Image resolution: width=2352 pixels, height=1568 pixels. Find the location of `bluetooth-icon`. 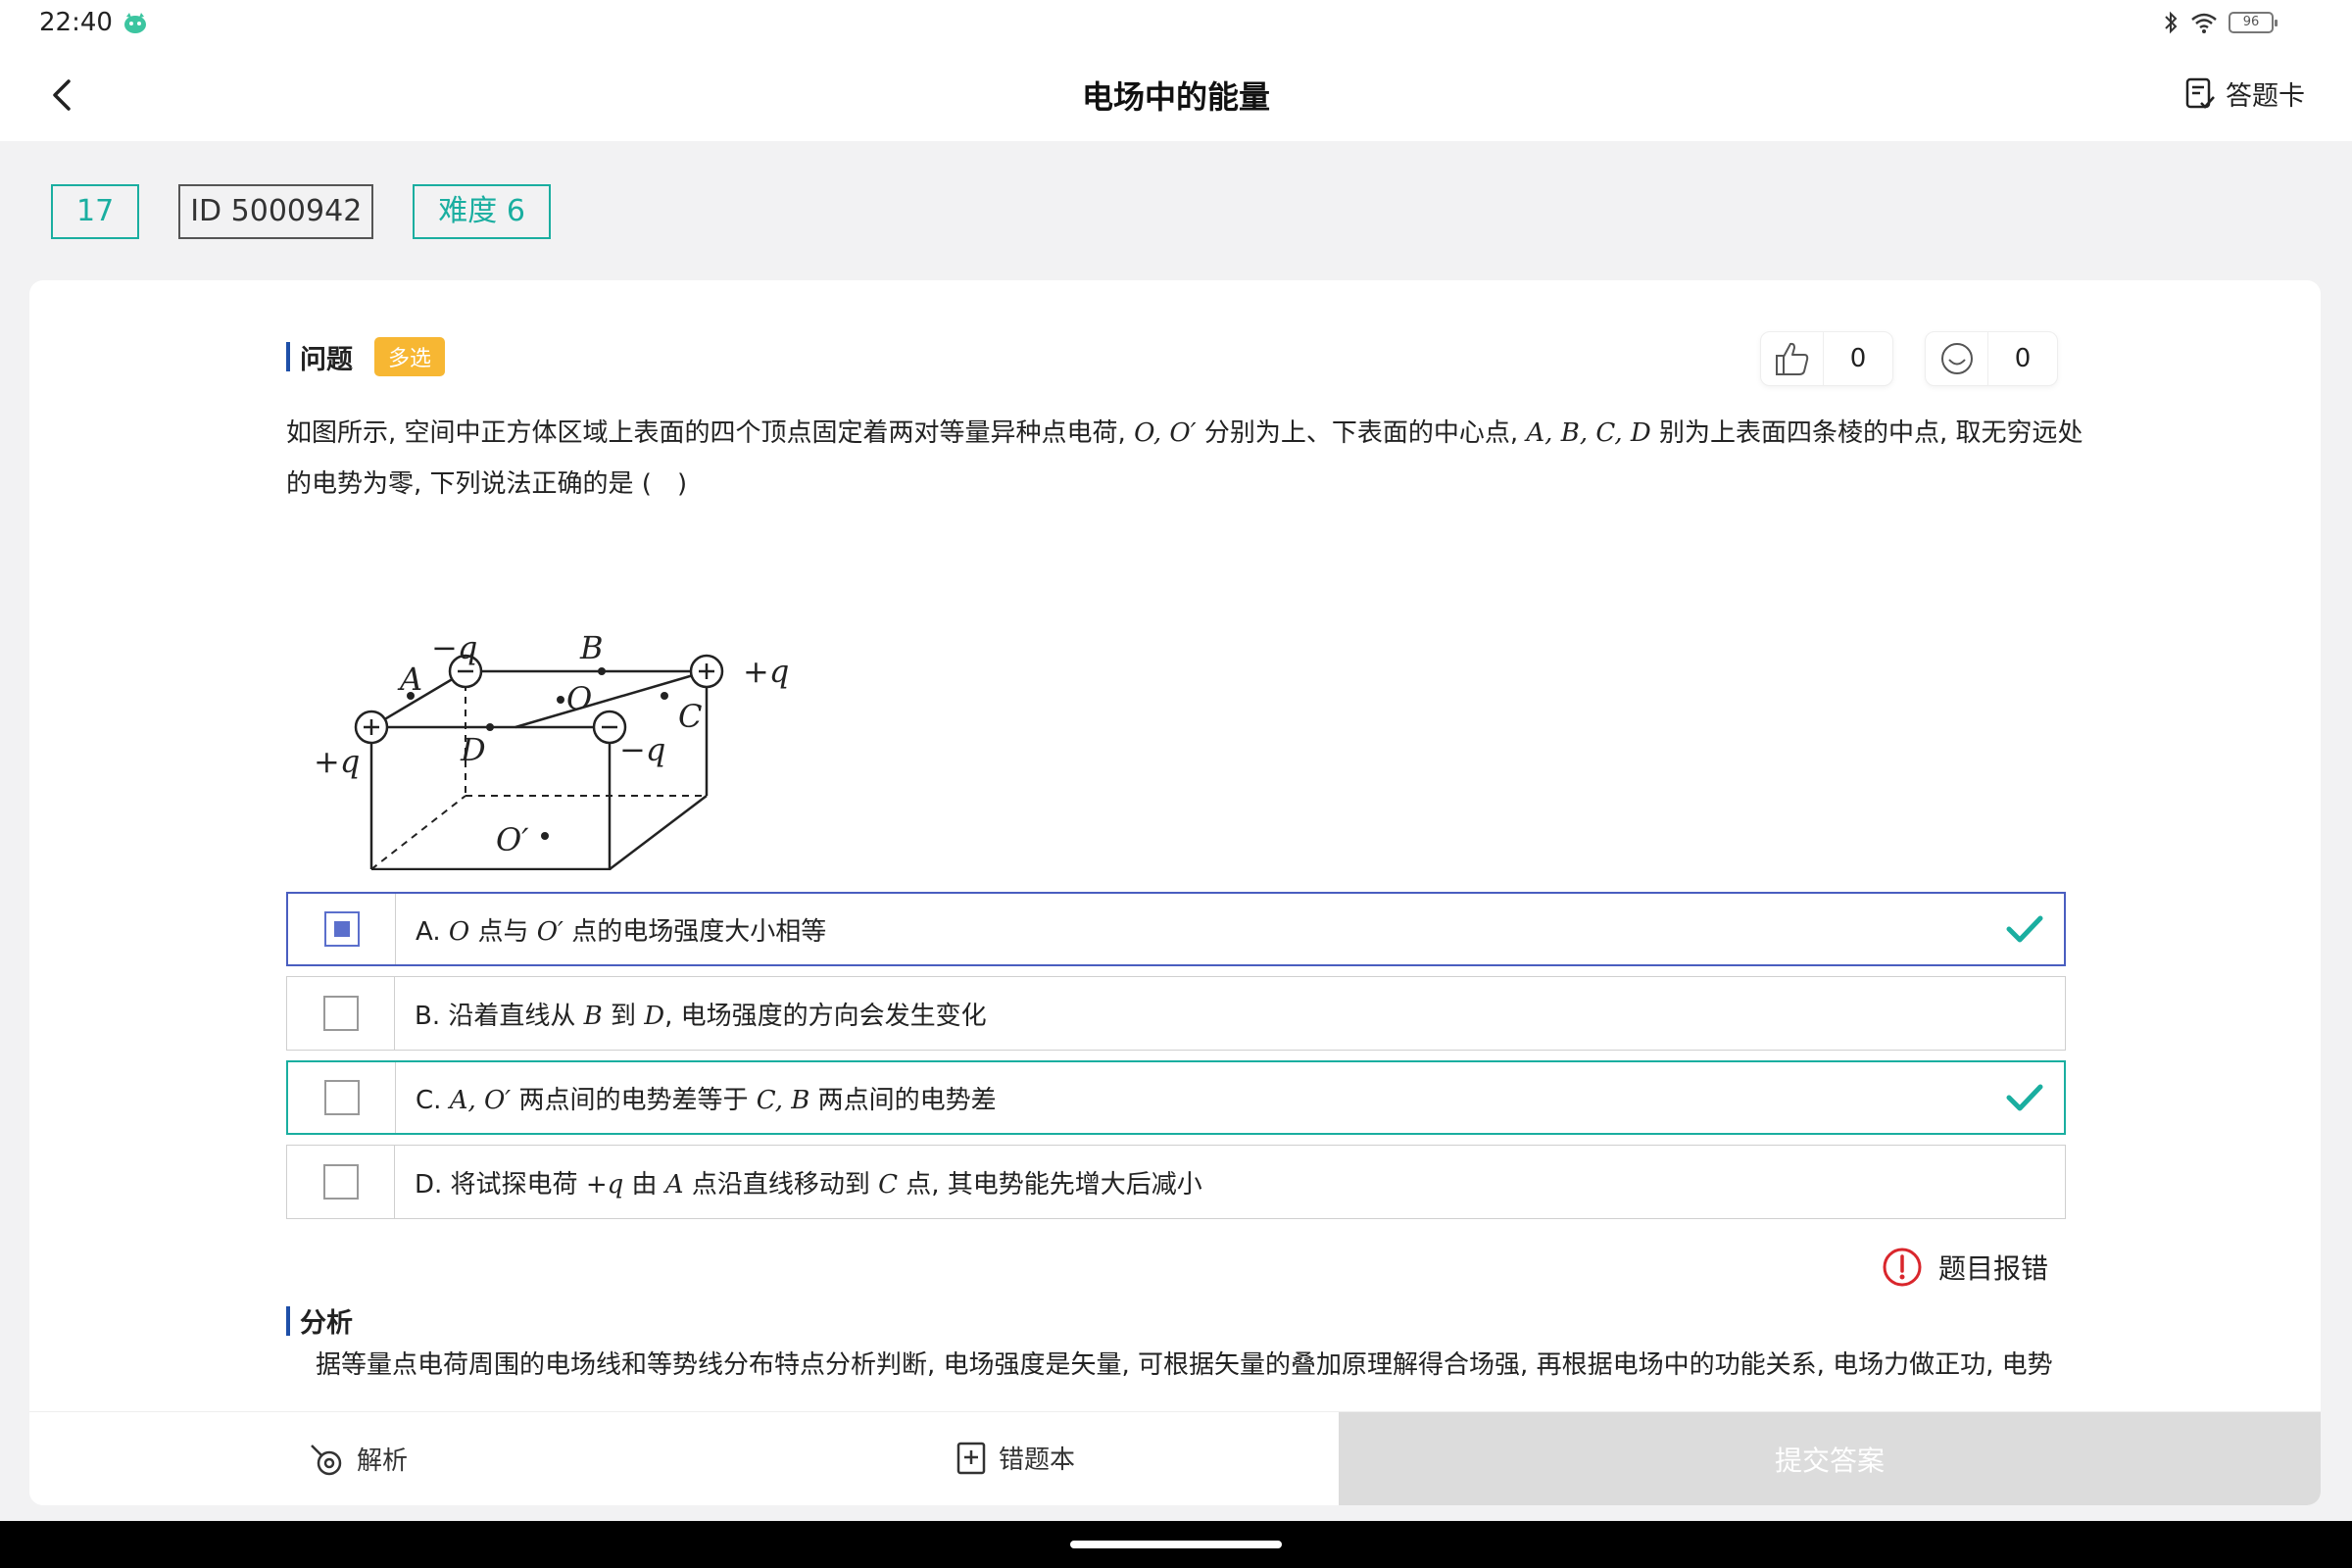

bluetooth-icon is located at coordinates (2171, 22).